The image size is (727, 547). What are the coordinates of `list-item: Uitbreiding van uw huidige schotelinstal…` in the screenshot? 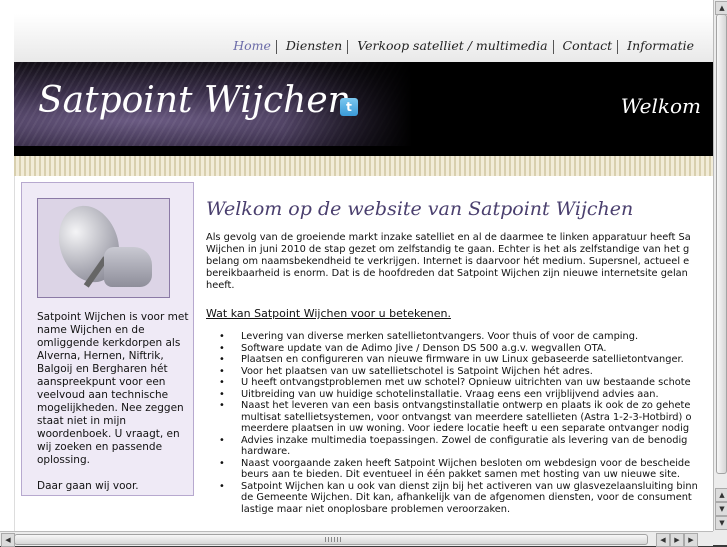 It's located at (466, 394).